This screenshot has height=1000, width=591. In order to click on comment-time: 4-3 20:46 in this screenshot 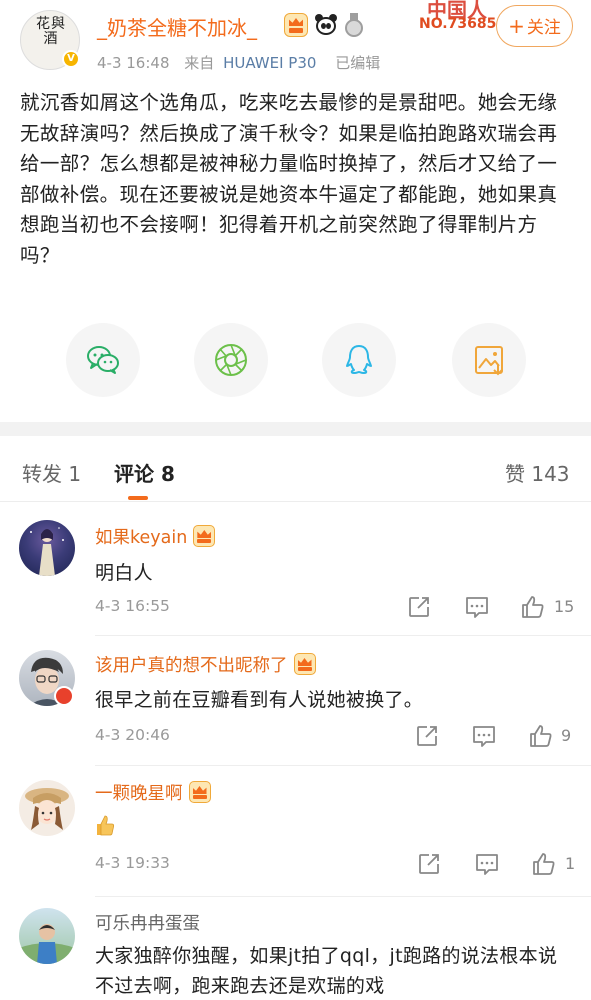, I will do `click(132, 735)`.